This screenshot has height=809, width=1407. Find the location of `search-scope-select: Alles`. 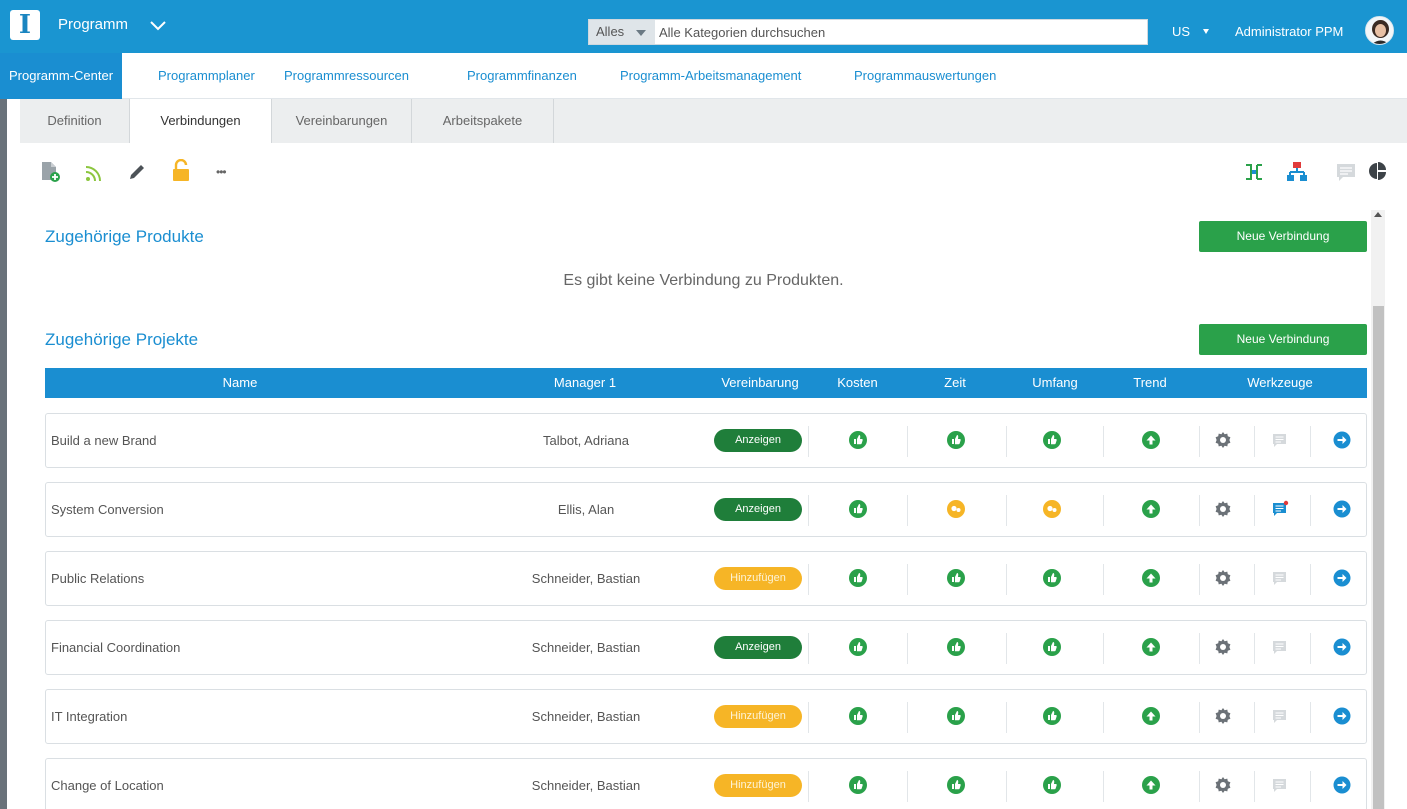

search-scope-select: Alles is located at coordinates (622, 32).